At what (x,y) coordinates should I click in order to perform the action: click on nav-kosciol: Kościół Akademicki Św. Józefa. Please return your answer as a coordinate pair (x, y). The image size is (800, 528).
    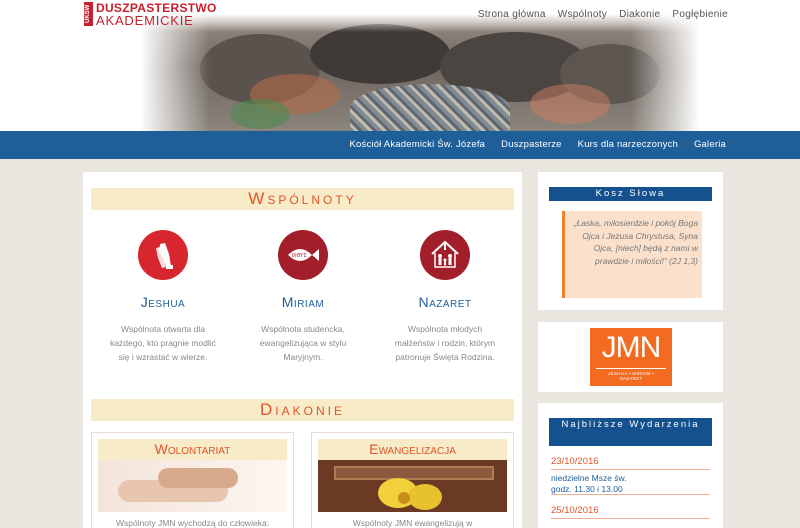
    Looking at the image, I should click on (417, 144).